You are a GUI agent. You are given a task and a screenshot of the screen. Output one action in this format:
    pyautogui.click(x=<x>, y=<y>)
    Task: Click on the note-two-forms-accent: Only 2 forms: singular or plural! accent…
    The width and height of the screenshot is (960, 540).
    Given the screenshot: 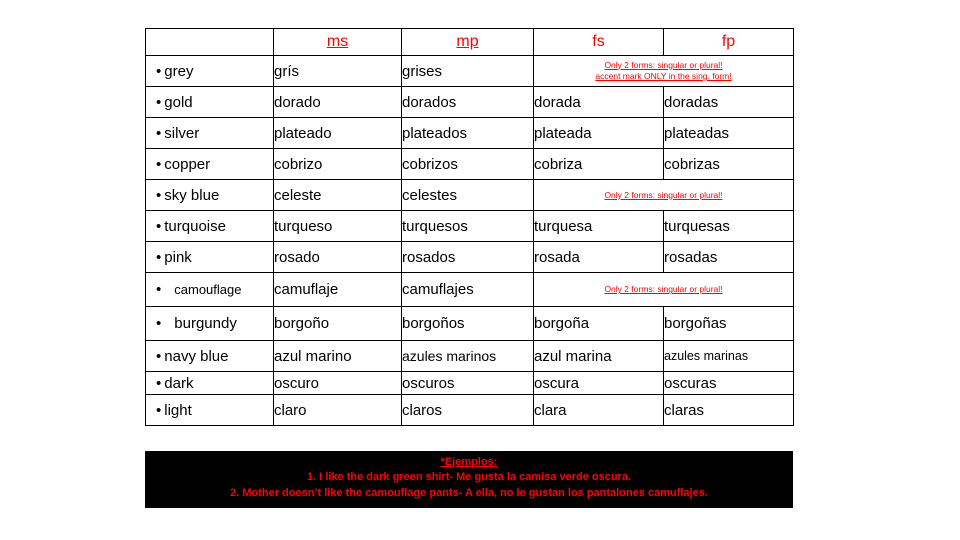 What is the action you would take?
    pyautogui.click(x=663, y=71)
    